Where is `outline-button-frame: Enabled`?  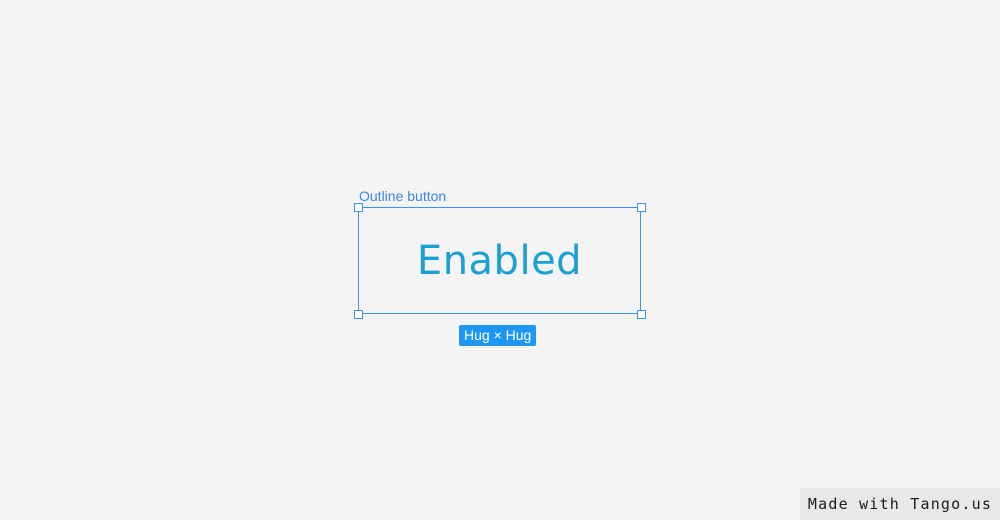 outline-button-frame: Enabled is located at coordinates (499, 260).